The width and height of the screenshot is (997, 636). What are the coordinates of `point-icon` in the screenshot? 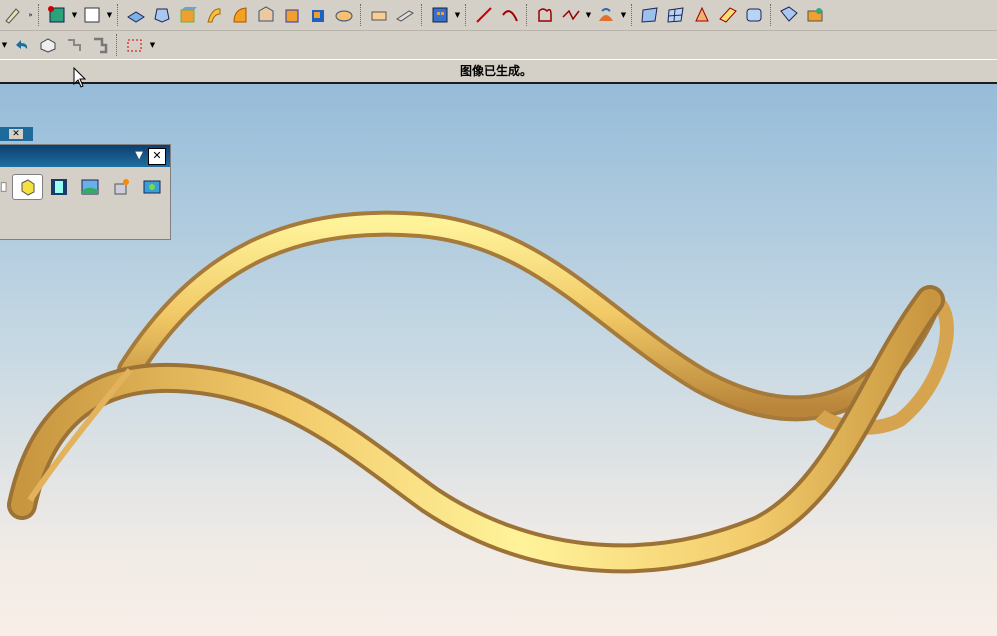 It's located at (57, 15).